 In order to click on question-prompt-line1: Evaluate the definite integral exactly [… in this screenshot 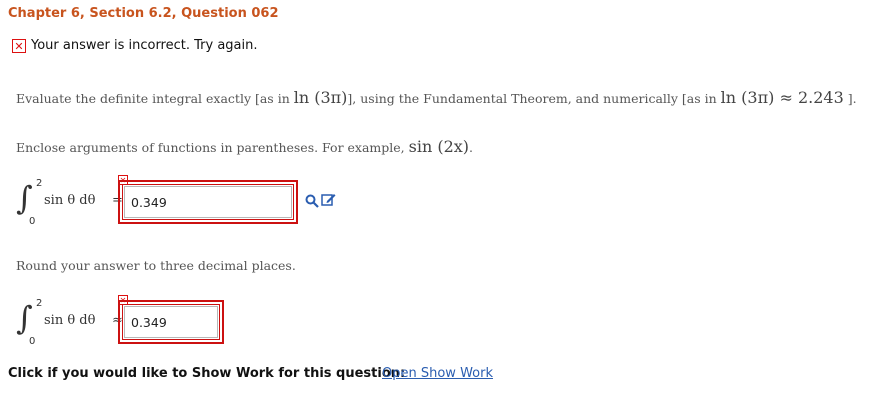, I will do `click(436, 97)`.